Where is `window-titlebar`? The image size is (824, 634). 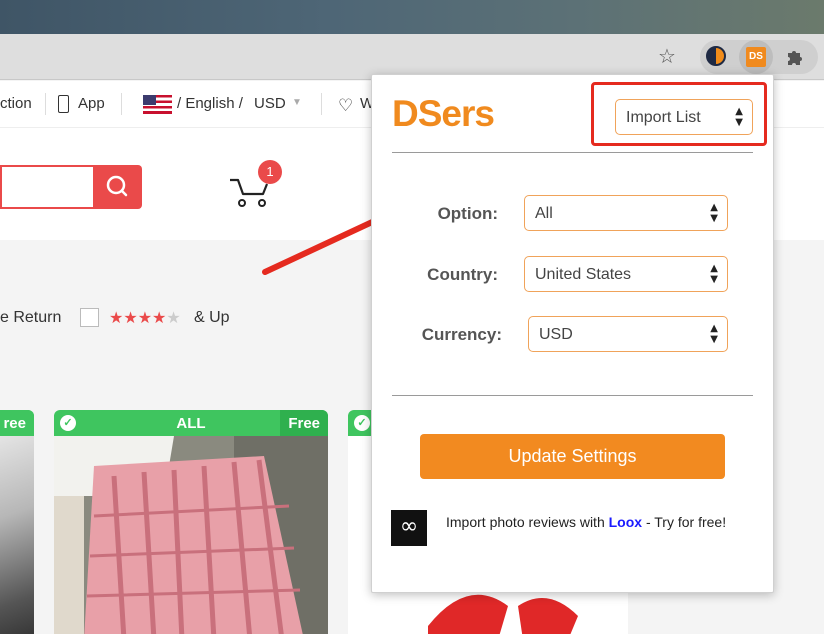 window-titlebar is located at coordinates (412, 17).